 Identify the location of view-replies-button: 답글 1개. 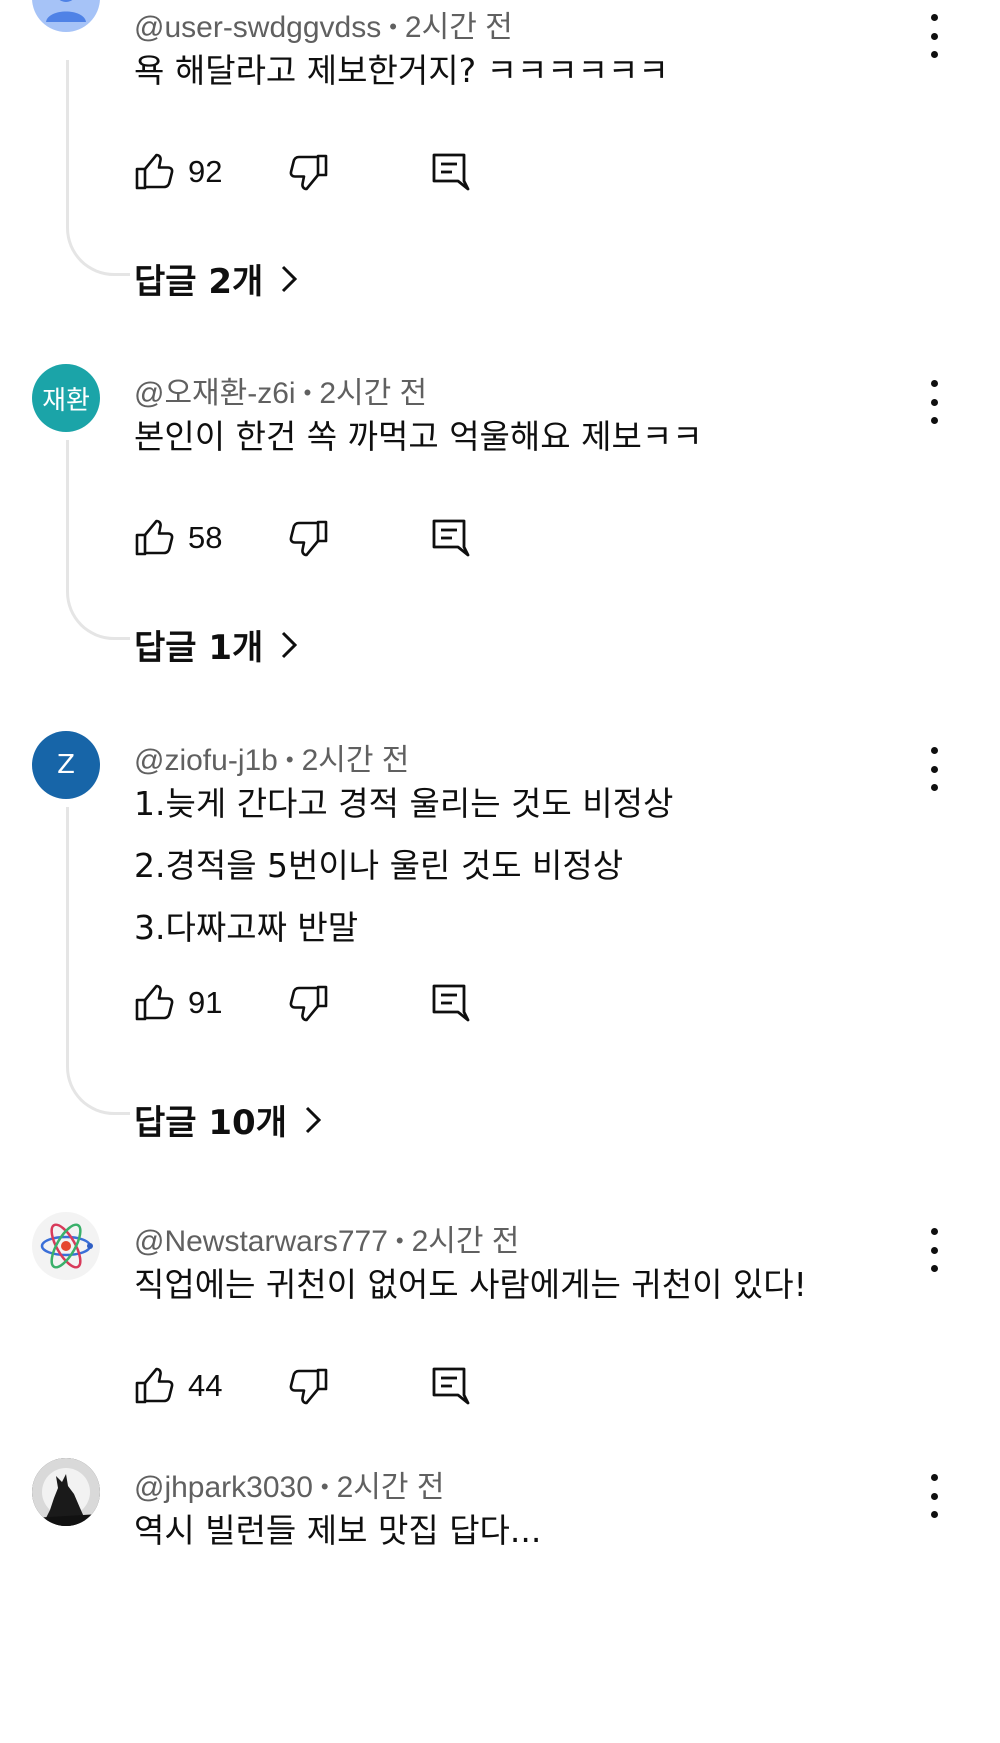
(216, 644).